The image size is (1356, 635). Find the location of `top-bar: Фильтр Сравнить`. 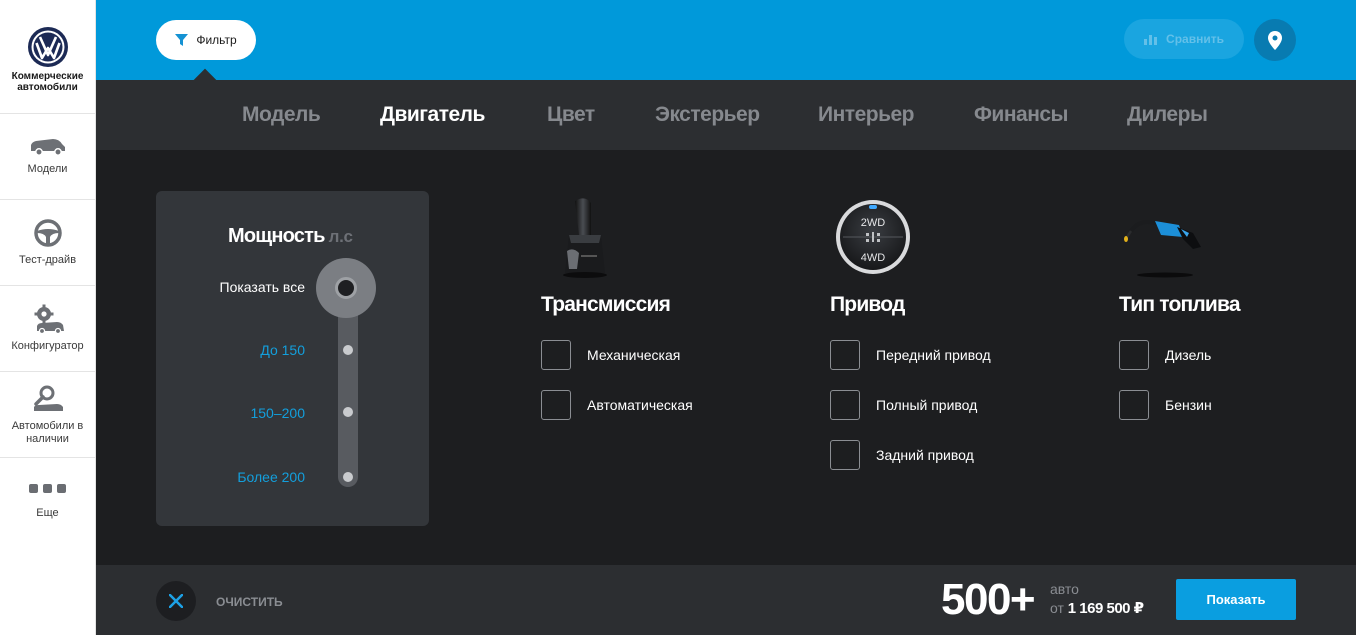

top-bar: Фильтр Сравнить is located at coordinates (726, 40).